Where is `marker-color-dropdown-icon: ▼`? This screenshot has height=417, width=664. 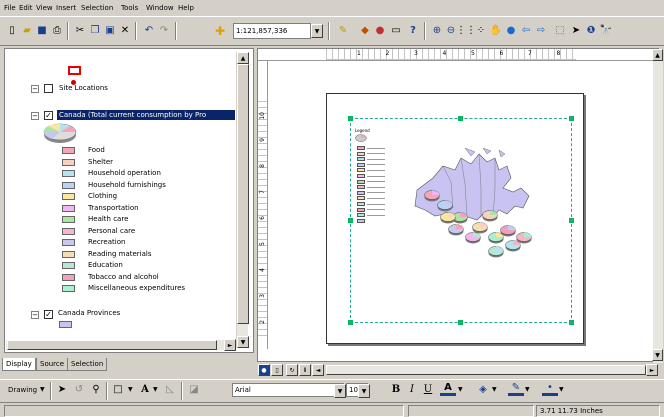 marker-color-dropdown-icon: ▼ is located at coordinates (561, 389).